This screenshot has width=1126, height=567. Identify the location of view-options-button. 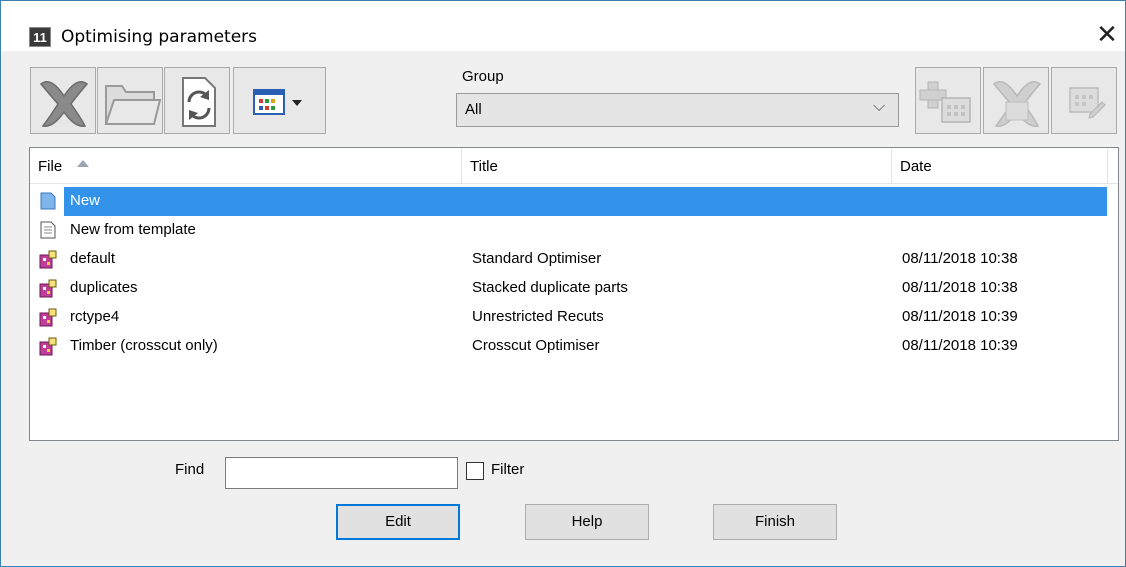
(279, 100).